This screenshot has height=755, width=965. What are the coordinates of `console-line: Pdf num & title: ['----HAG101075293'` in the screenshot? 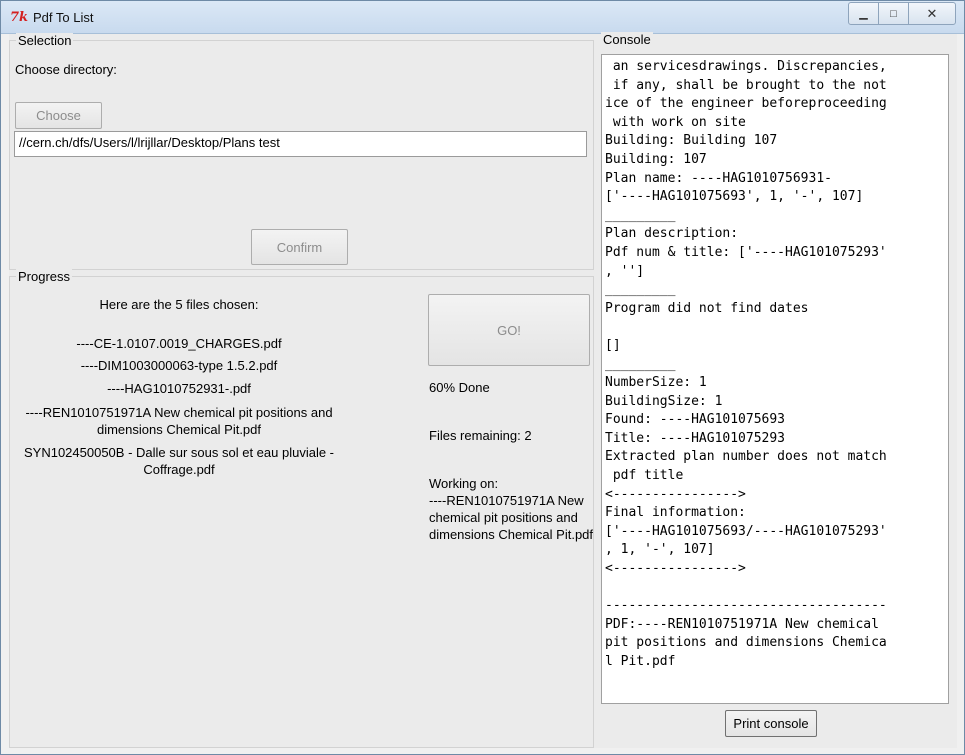 It's located at (746, 252).